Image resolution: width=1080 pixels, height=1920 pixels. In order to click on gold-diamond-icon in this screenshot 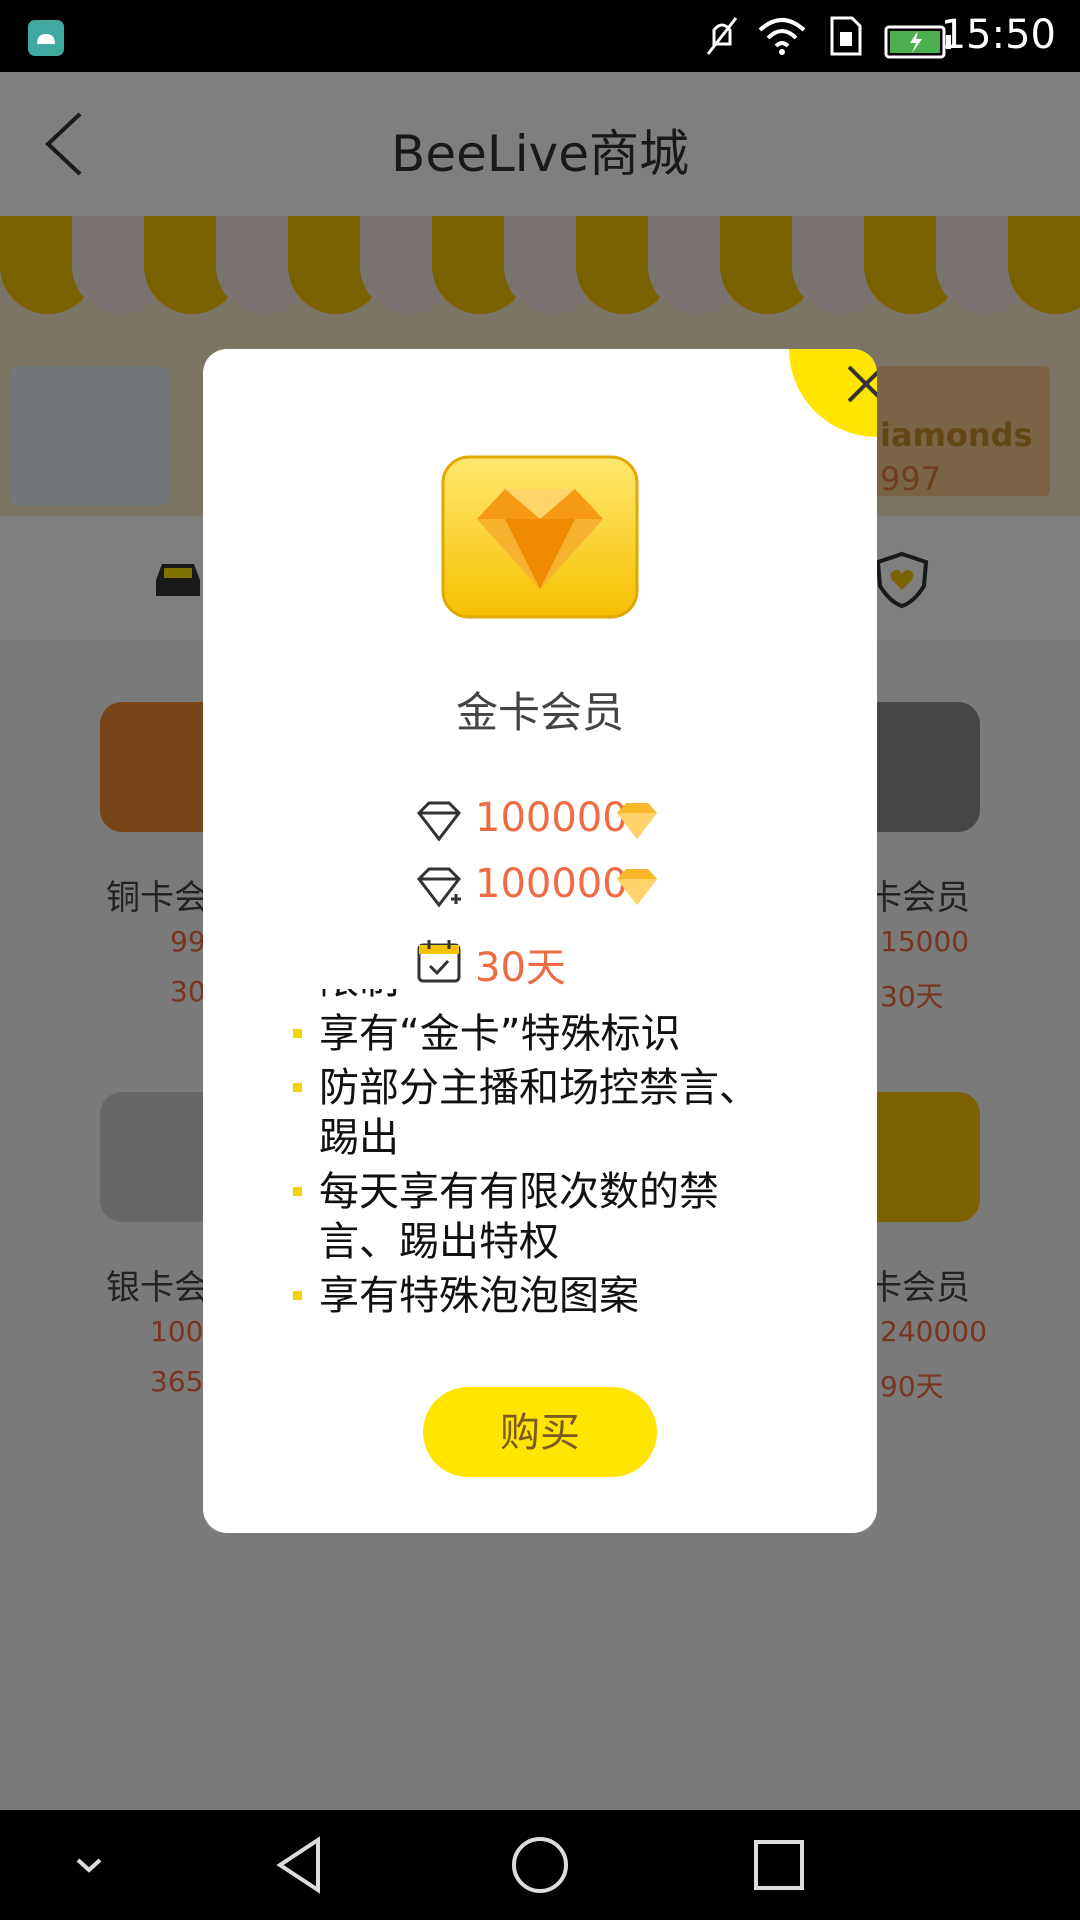, I will do `click(540, 537)`.